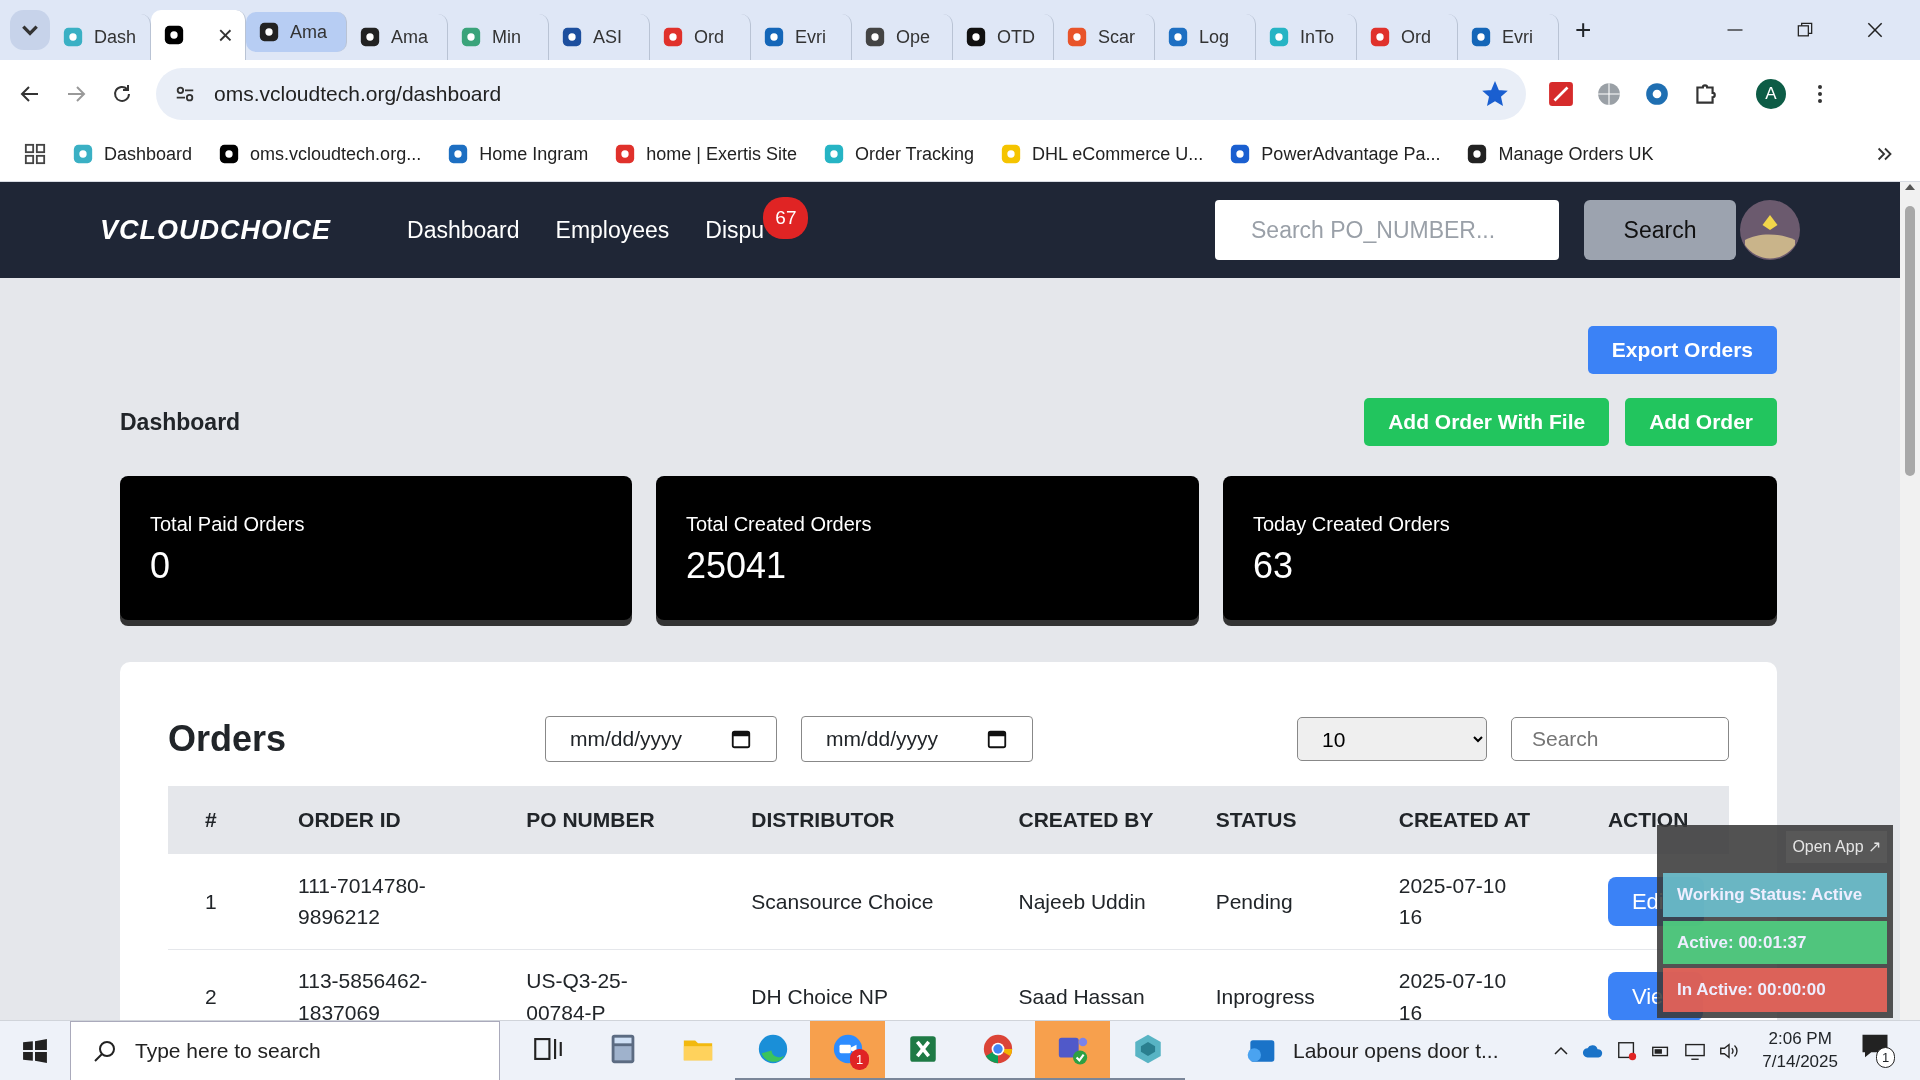  What do you see at coordinates (1775, 990) in the screenshot?
I see `inactive-timer: In Active: 00:00:00` at bounding box center [1775, 990].